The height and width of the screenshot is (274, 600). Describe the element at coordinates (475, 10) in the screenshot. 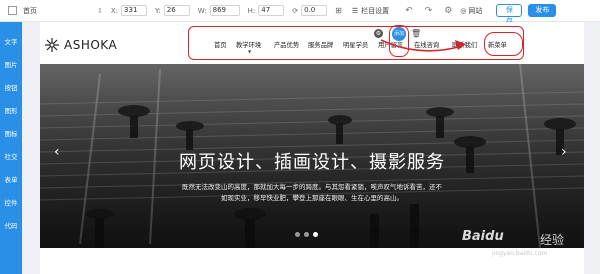

I see `site-label: 网站` at that location.